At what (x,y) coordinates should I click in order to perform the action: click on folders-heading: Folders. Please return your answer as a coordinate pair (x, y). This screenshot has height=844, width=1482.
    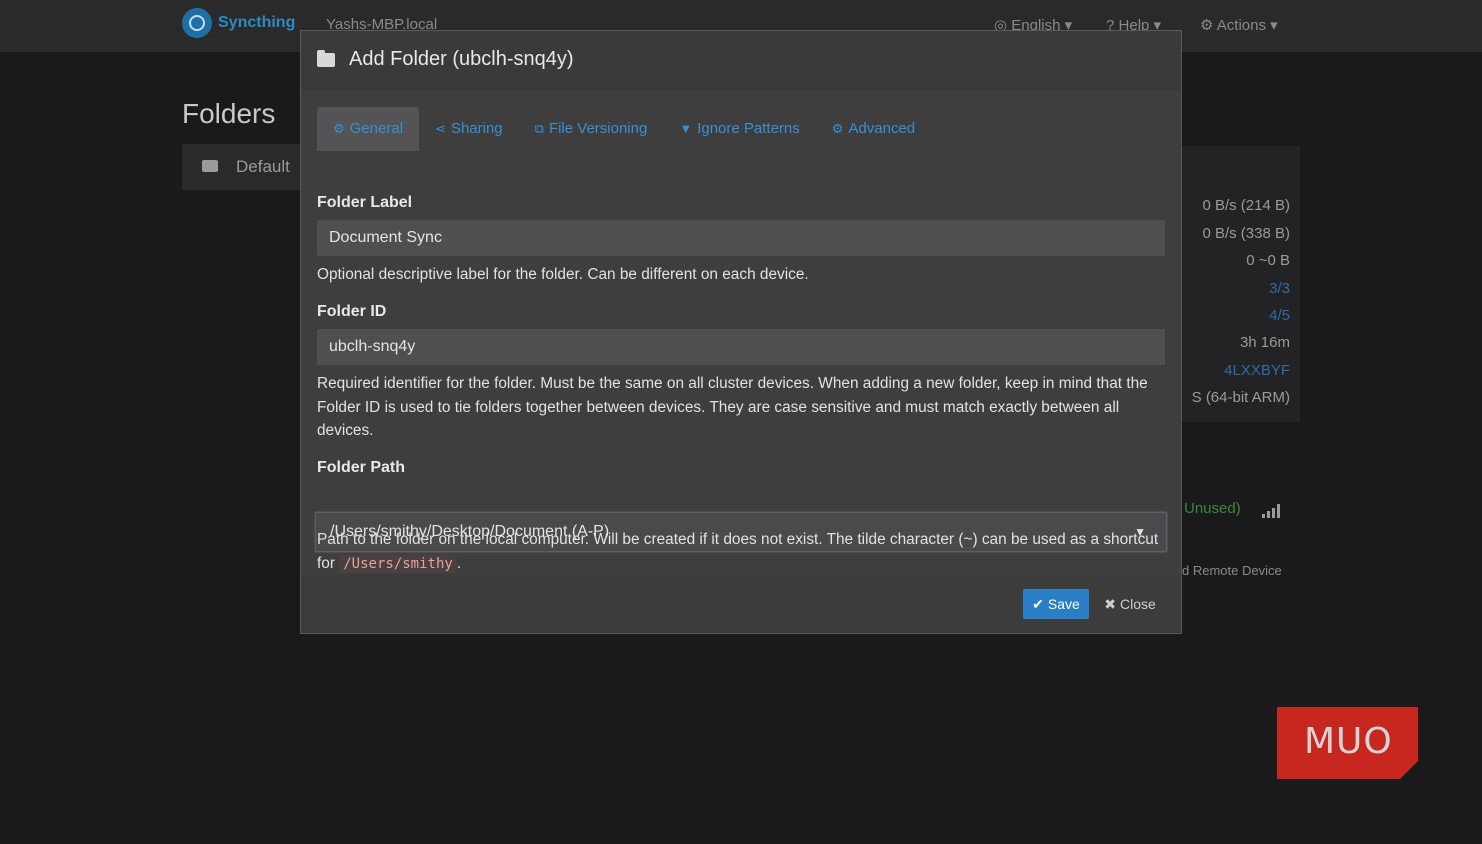
    Looking at the image, I should click on (229, 113).